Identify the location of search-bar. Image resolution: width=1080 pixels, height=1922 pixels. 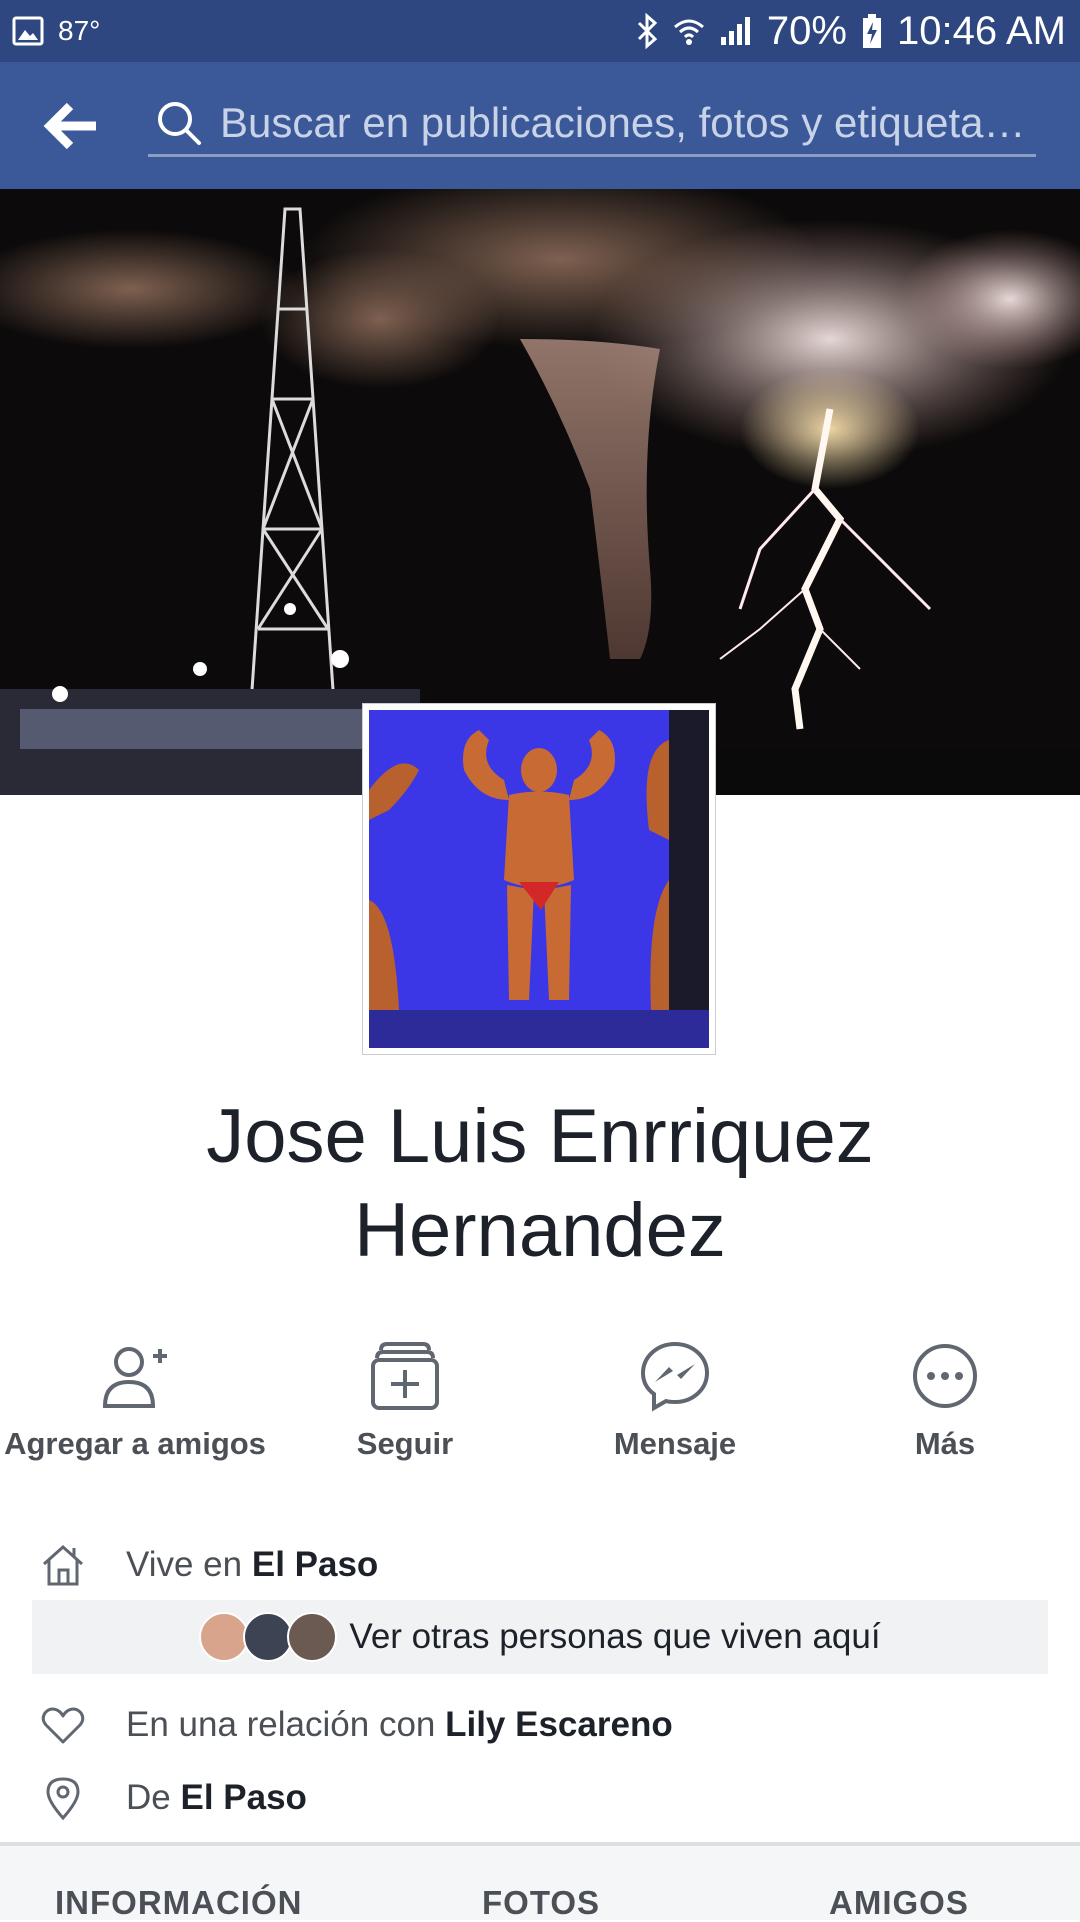
(592, 124).